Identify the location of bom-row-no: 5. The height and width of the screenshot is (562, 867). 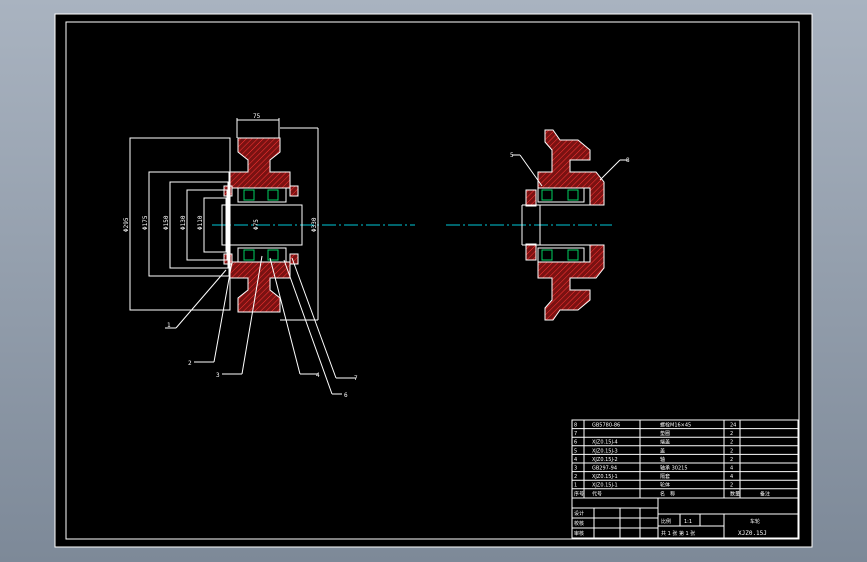
(575, 451).